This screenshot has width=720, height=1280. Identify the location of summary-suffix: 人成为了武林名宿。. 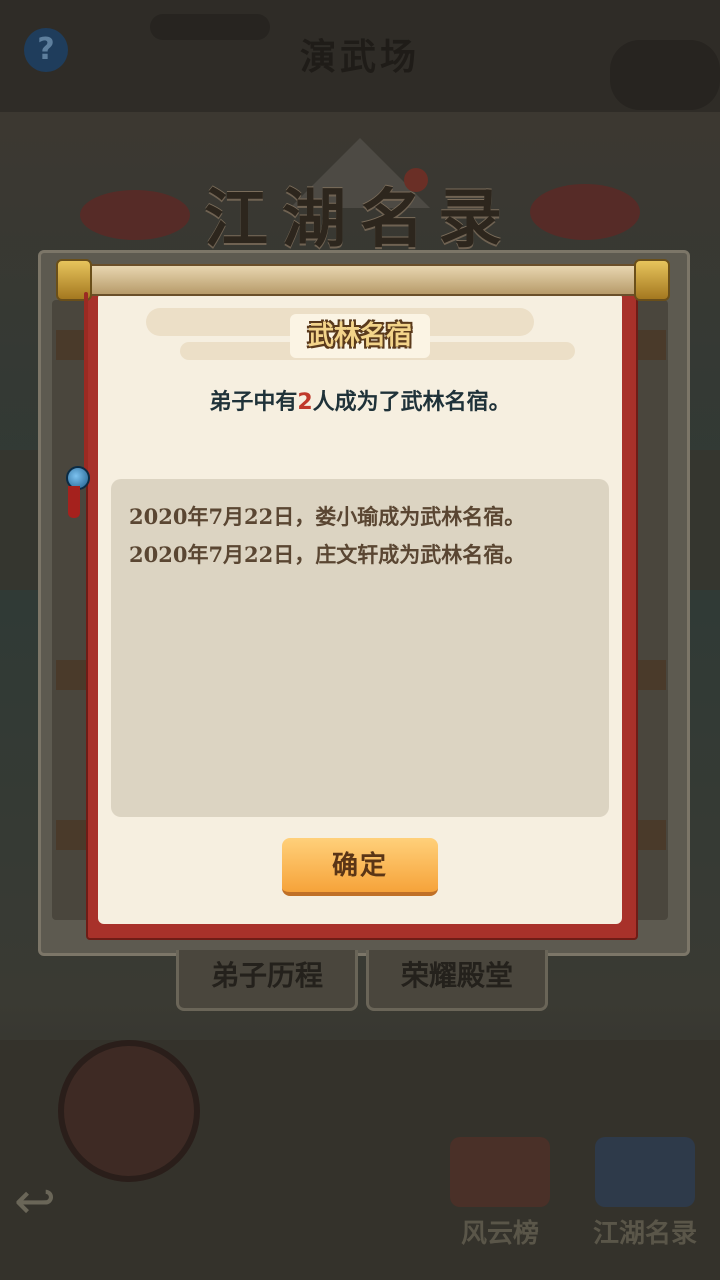
(411, 402).